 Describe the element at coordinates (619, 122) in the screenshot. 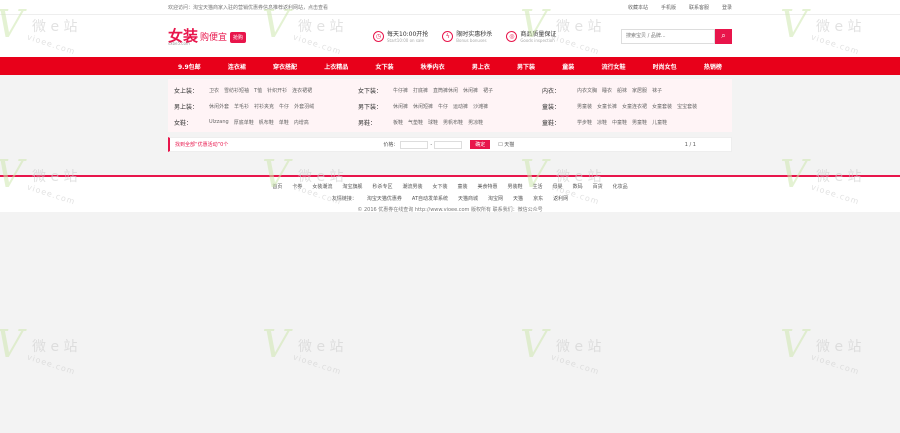

I see `category-link: 中童鞋` at that location.